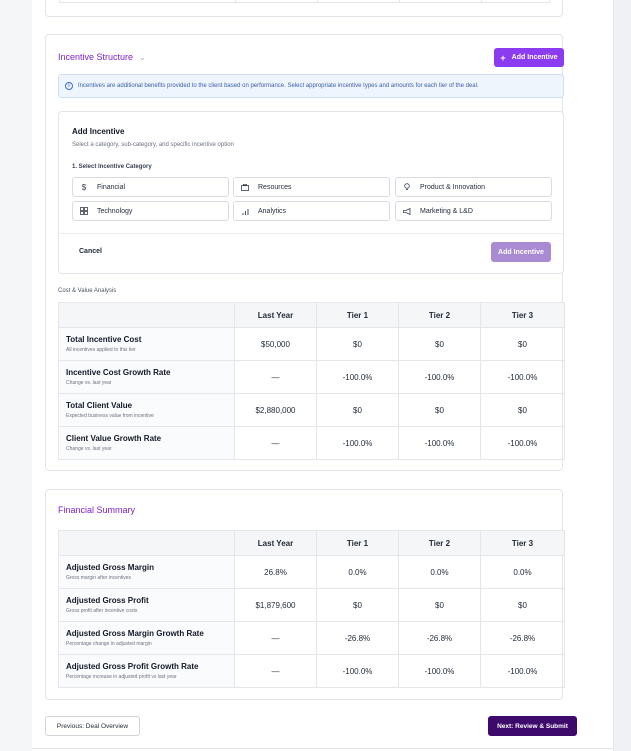  I want to click on add-incentive-button: + Add Incentive, so click(529, 57).